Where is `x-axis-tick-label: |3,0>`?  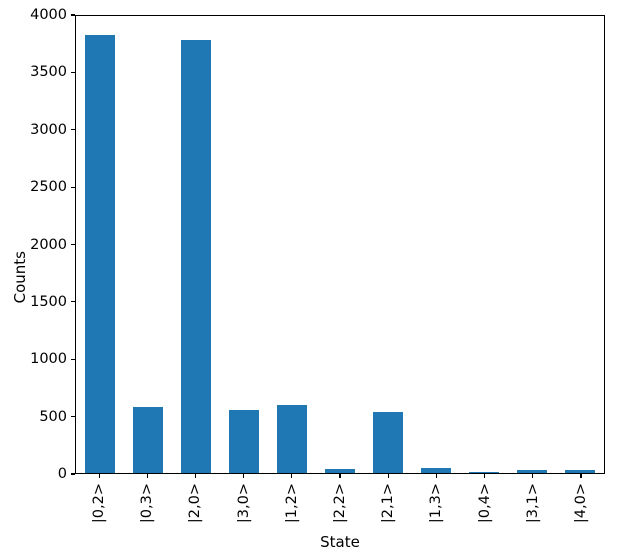
x-axis-tick-label: |3,0> is located at coordinates (243, 503).